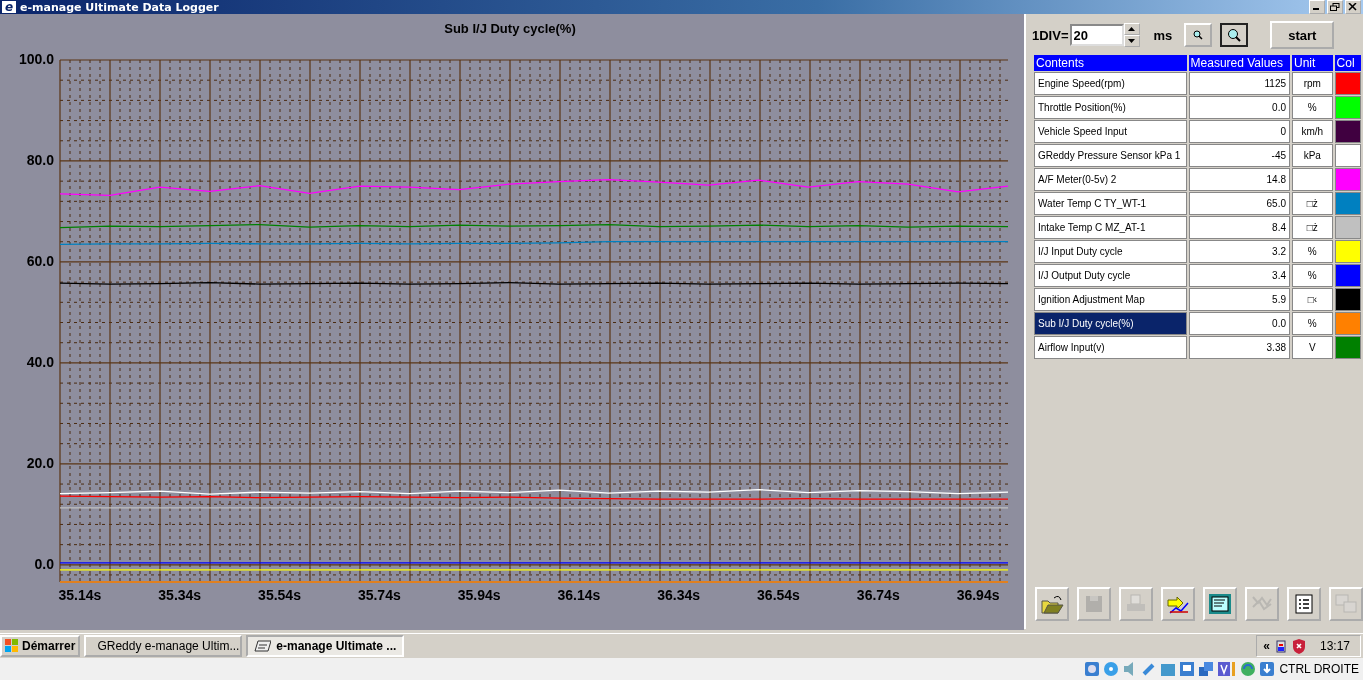 Image resolution: width=1363 pixels, height=680 pixels. I want to click on unit-cell: V, so click(1312, 347).